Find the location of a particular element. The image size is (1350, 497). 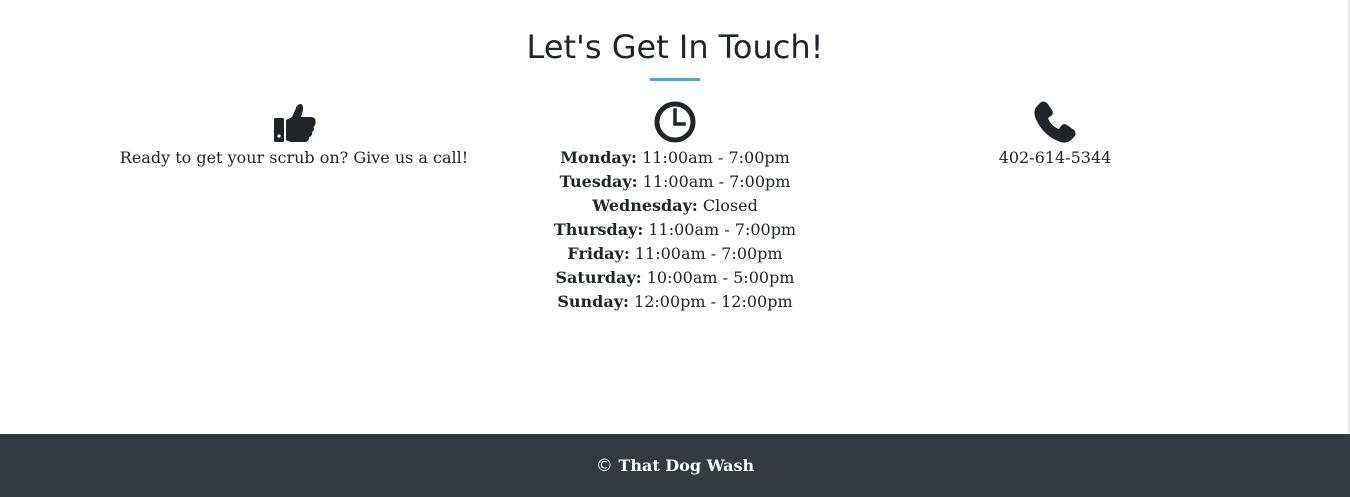

phone-icon is located at coordinates (1055, 122).